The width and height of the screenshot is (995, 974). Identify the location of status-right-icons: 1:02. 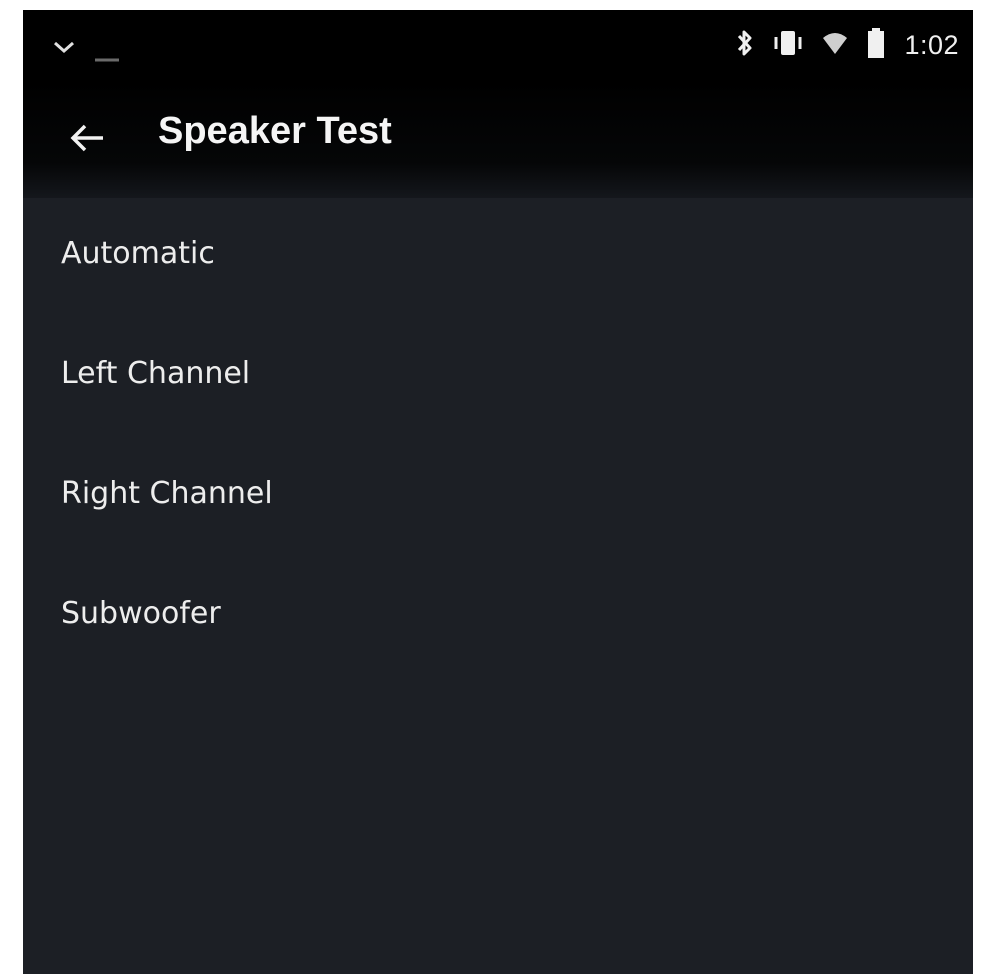
(847, 45).